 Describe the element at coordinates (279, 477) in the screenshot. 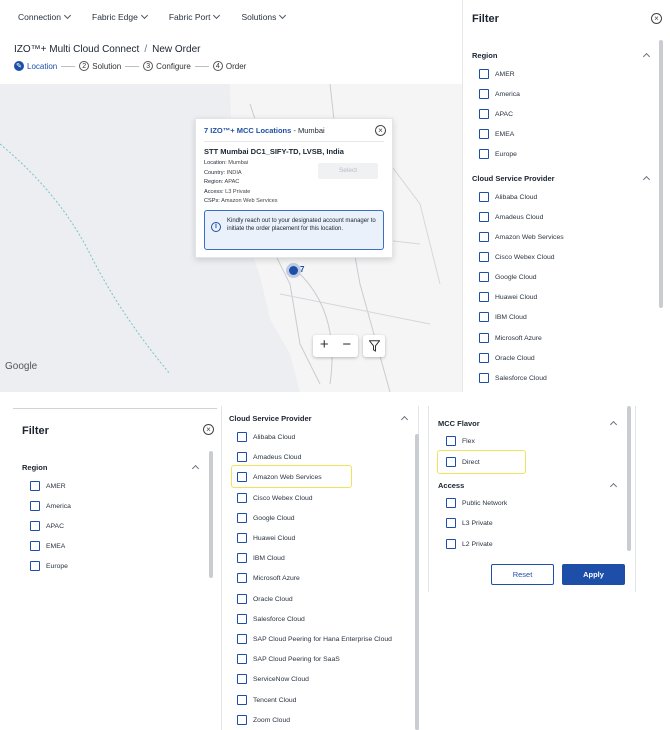

I see `checkbox-csp-amazon: Amazon Web Services` at that location.